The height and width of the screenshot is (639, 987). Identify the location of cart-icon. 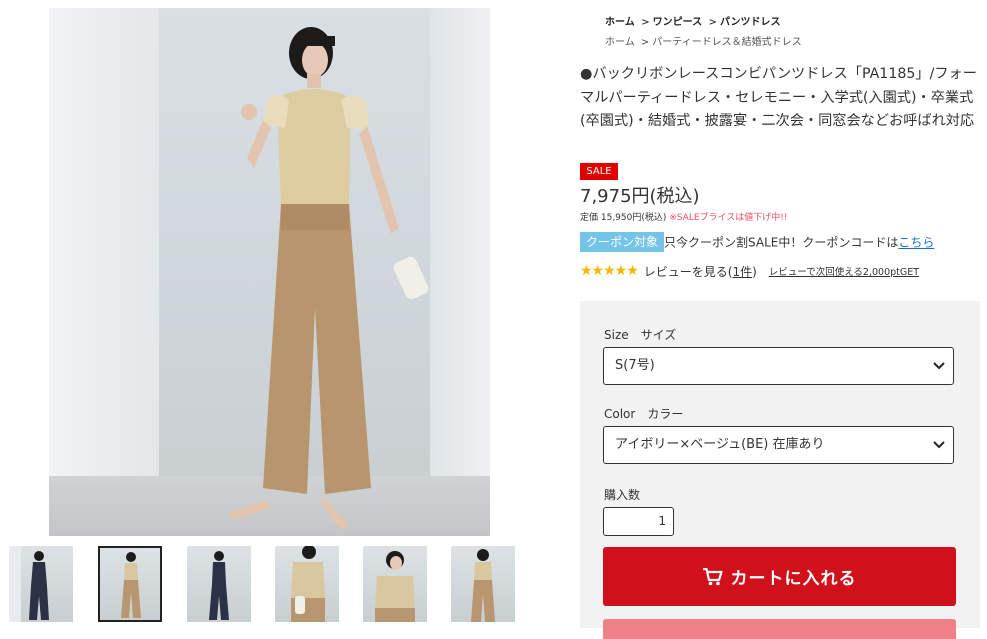
(712, 576).